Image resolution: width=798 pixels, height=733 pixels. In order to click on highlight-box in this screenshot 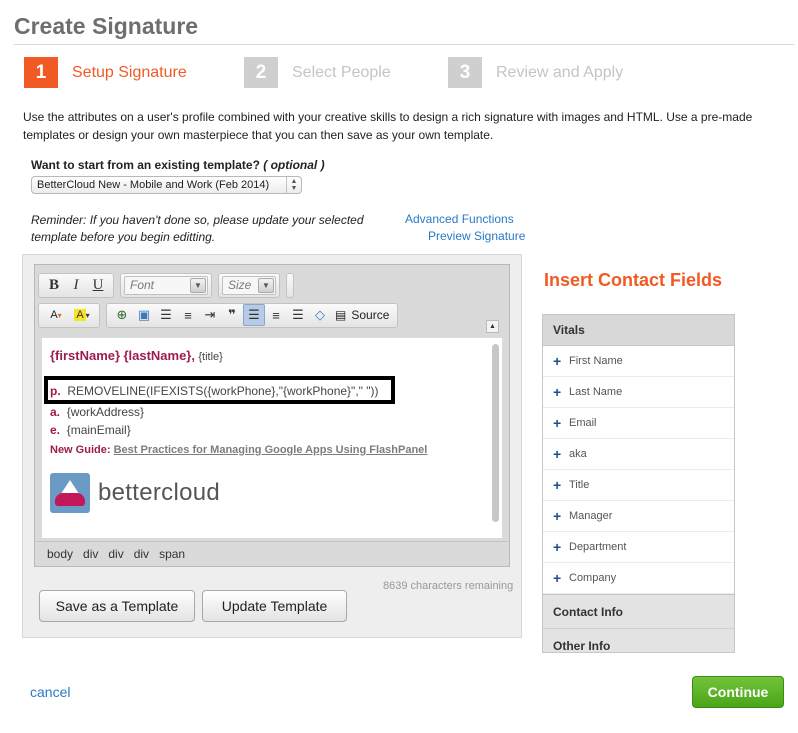, I will do `click(219, 390)`.